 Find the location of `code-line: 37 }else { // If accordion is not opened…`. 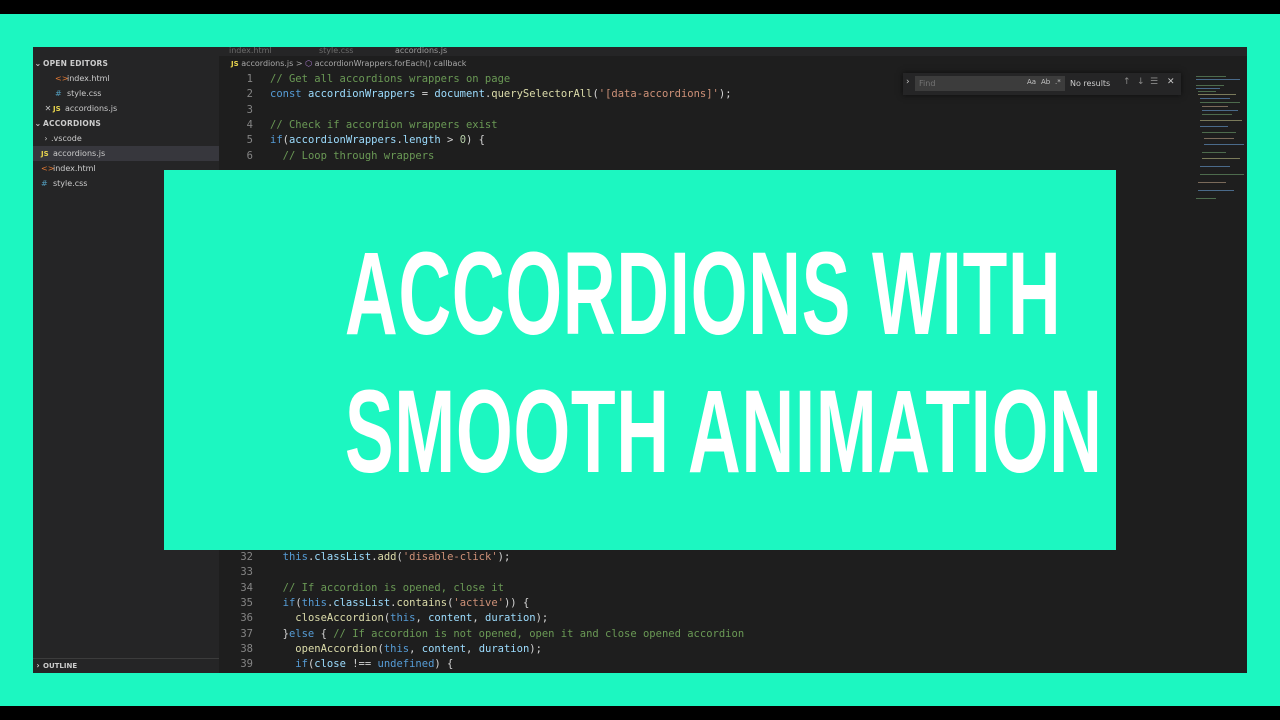

code-line: 37 }else { // If accordion is not opened… is located at coordinates (481, 634).